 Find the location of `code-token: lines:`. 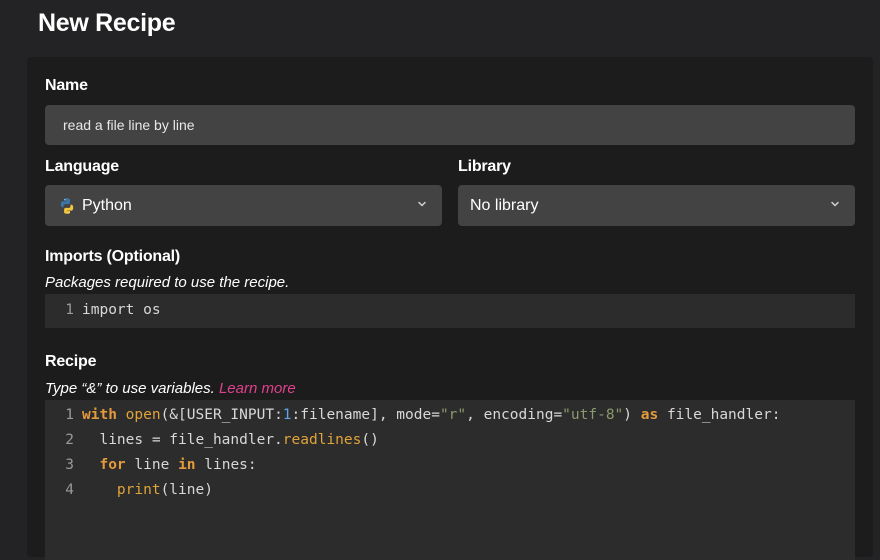

code-token: lines: is located at coordinates (226, 465).